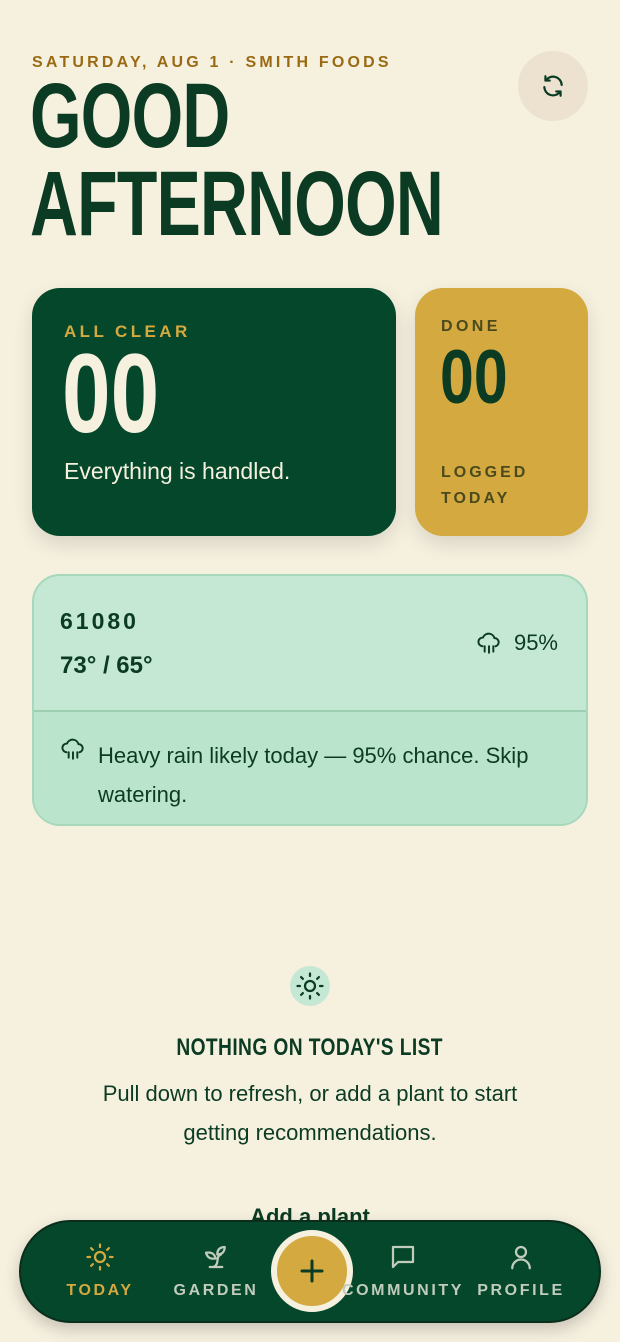 The width and height of the screenshot is (620, 1342). Describe the element at coordinates (521, 1257) in the screenshot. I see `user-icon` at that location.